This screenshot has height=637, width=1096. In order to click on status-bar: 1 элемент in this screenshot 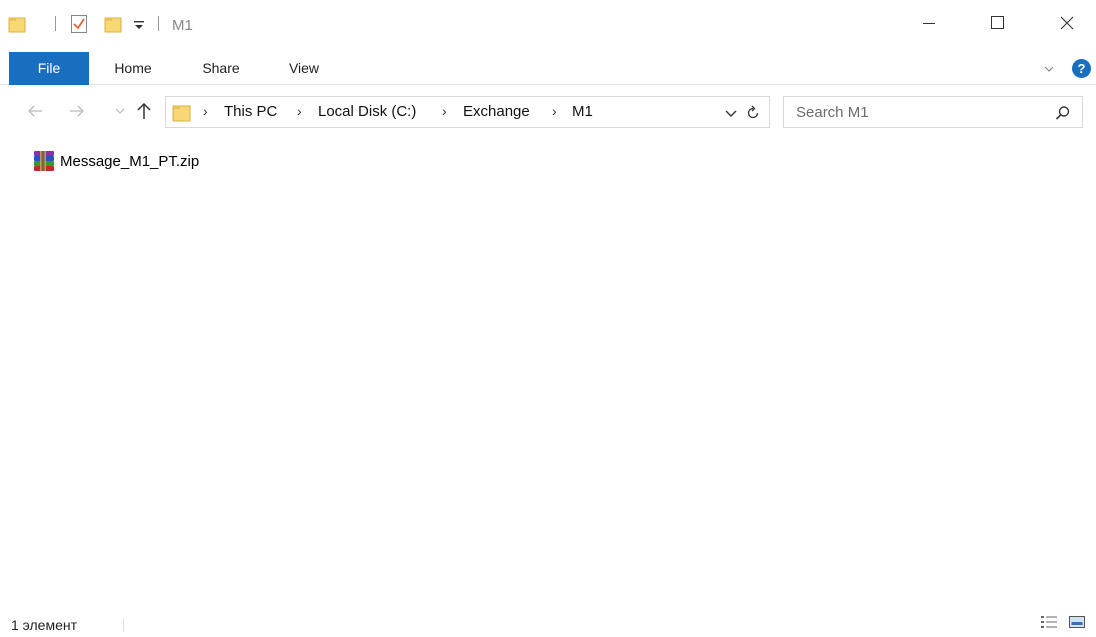, I will do `click(548, 623)`.